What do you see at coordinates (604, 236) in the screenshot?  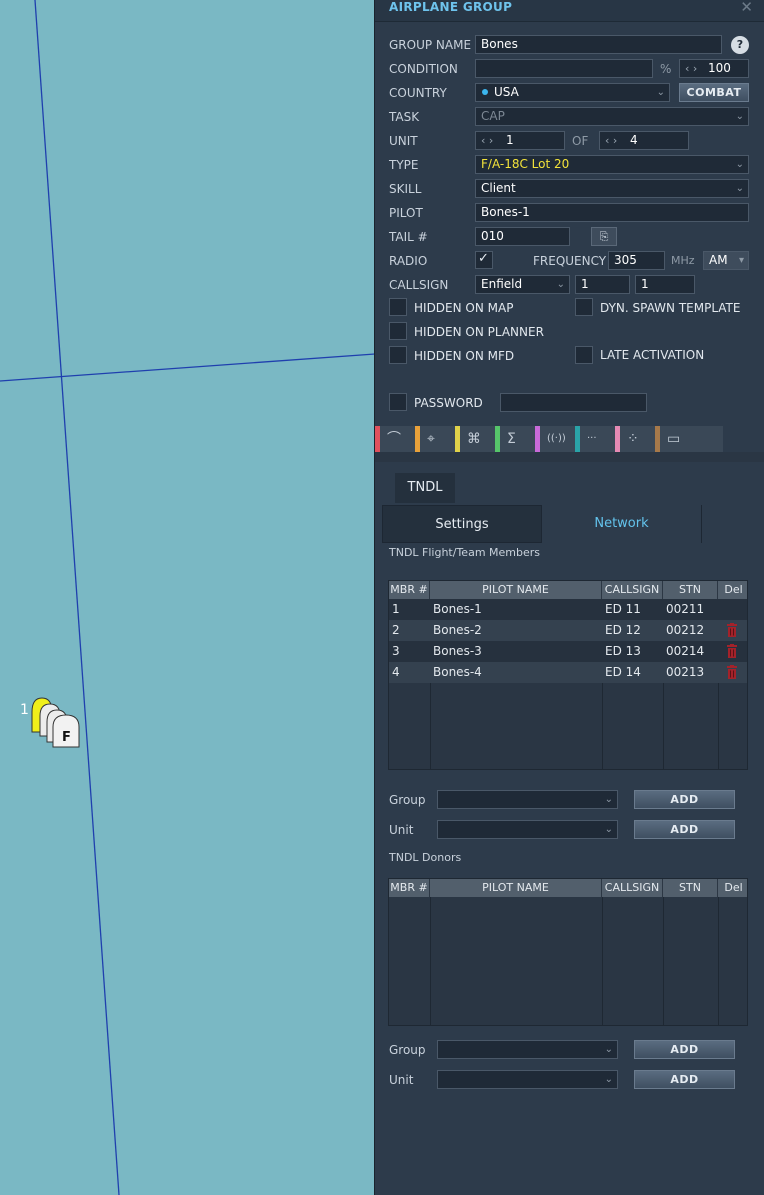 I see `copy-icon: ⎘` at bounding box center [604, 236].